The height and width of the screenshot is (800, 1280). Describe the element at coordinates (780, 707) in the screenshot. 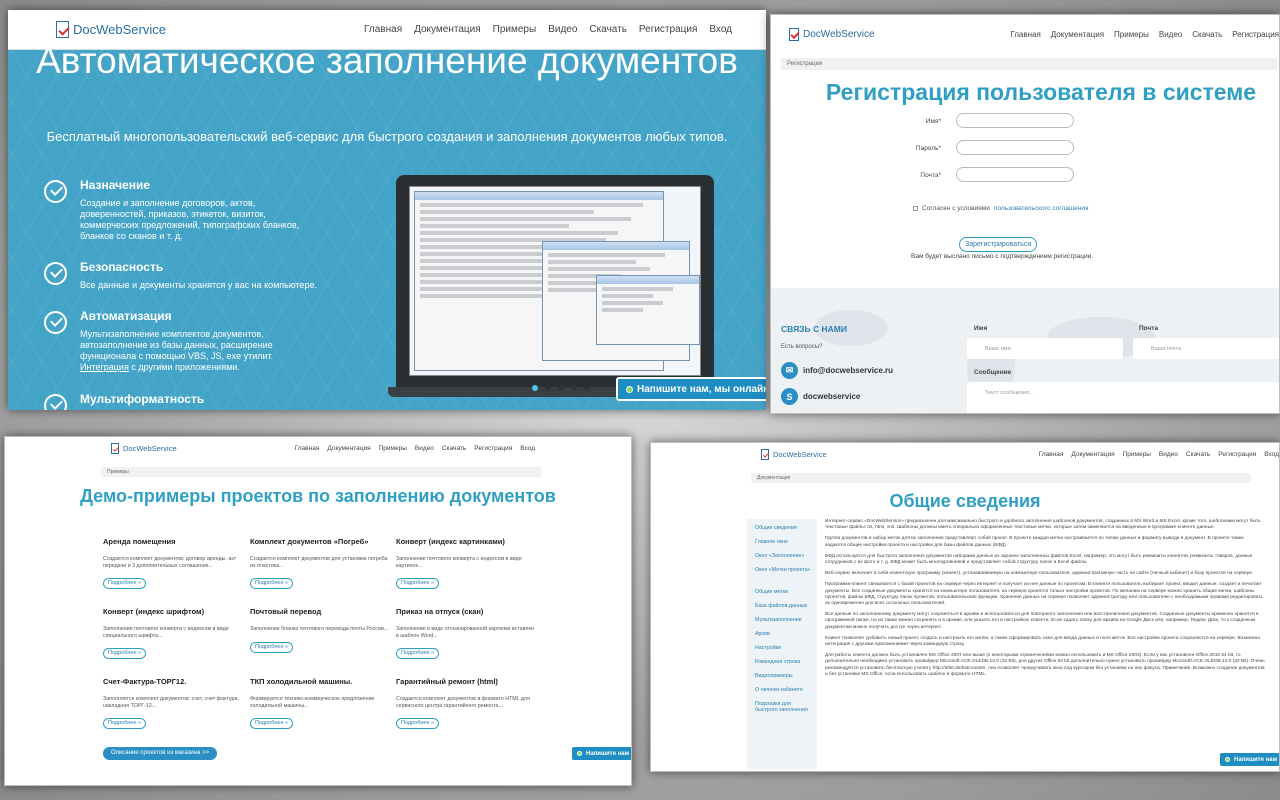

I see `docs-sidebar-item: Подсказки для быстрого заполнения` at that location.